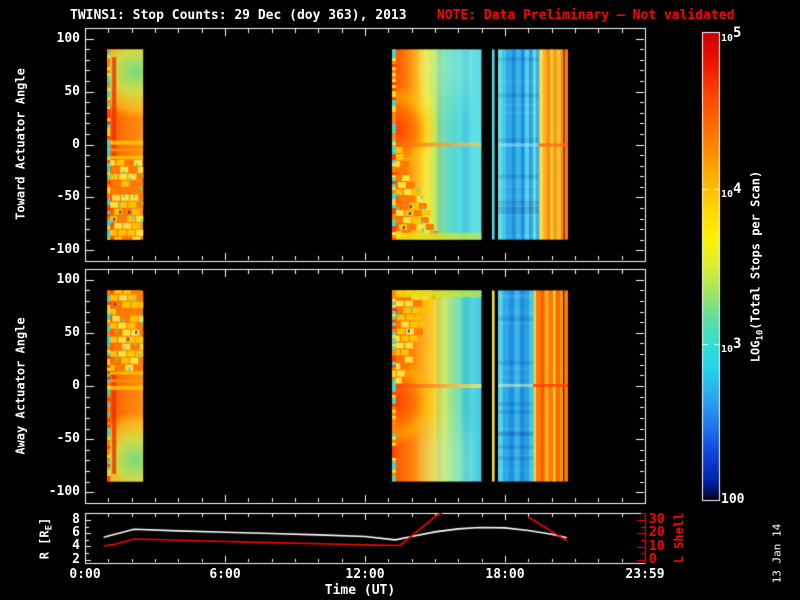  What do you see at coordinates (20, 386) in the screenshot?
I see `away-axis-label: Away Actuator Angle` at bounding box center [20, 386].